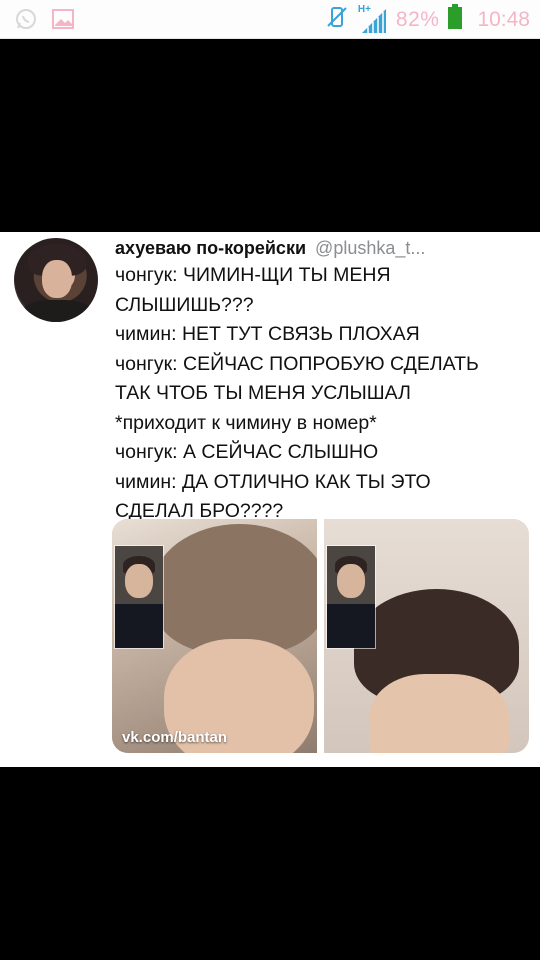 The image size is (540, 960). I want to click on media-photo-1: vk.com/bantan, so click(214, 636).